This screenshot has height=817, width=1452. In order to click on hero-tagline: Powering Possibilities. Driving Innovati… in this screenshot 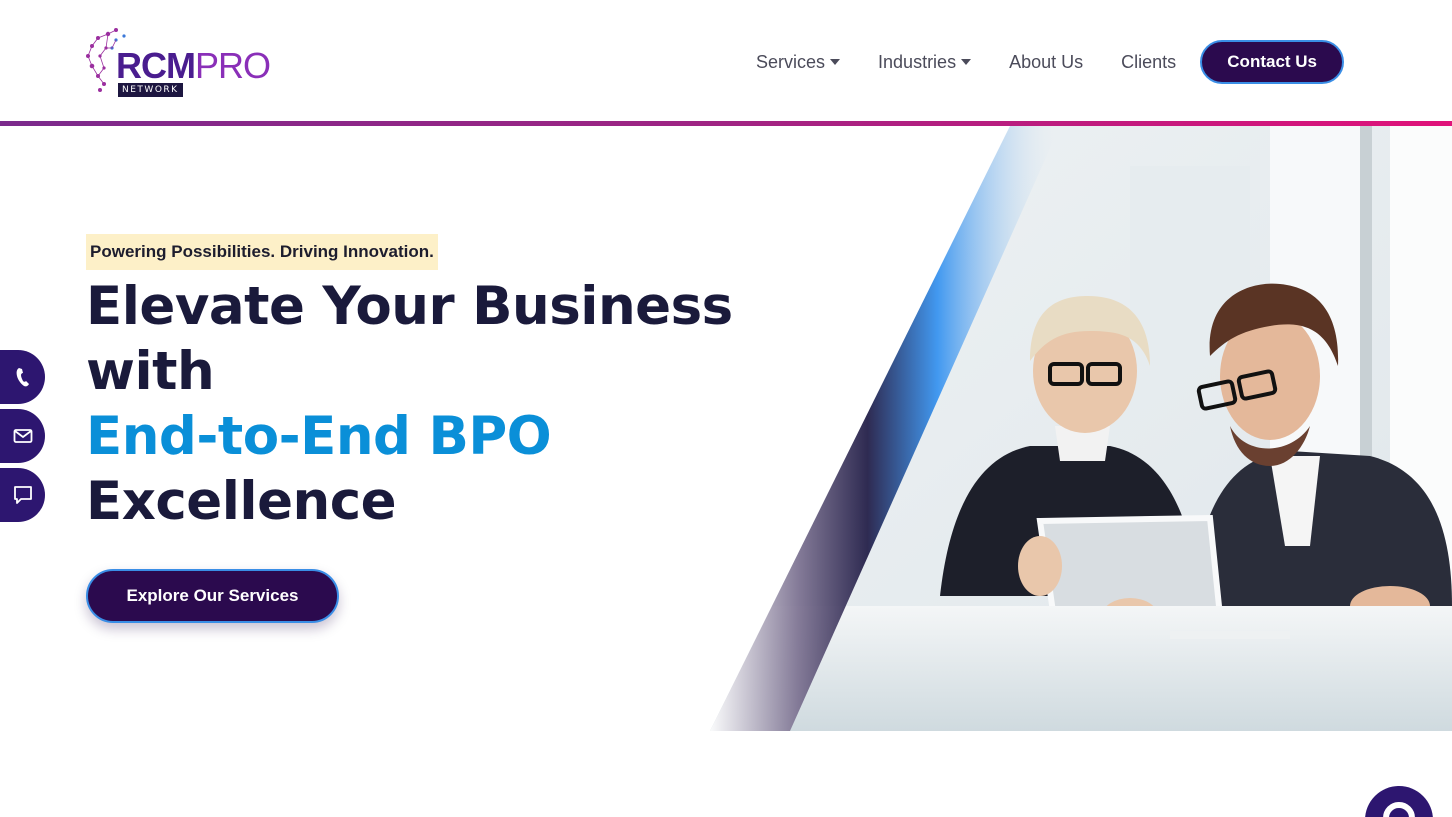, I will do `click(262, 252)`.